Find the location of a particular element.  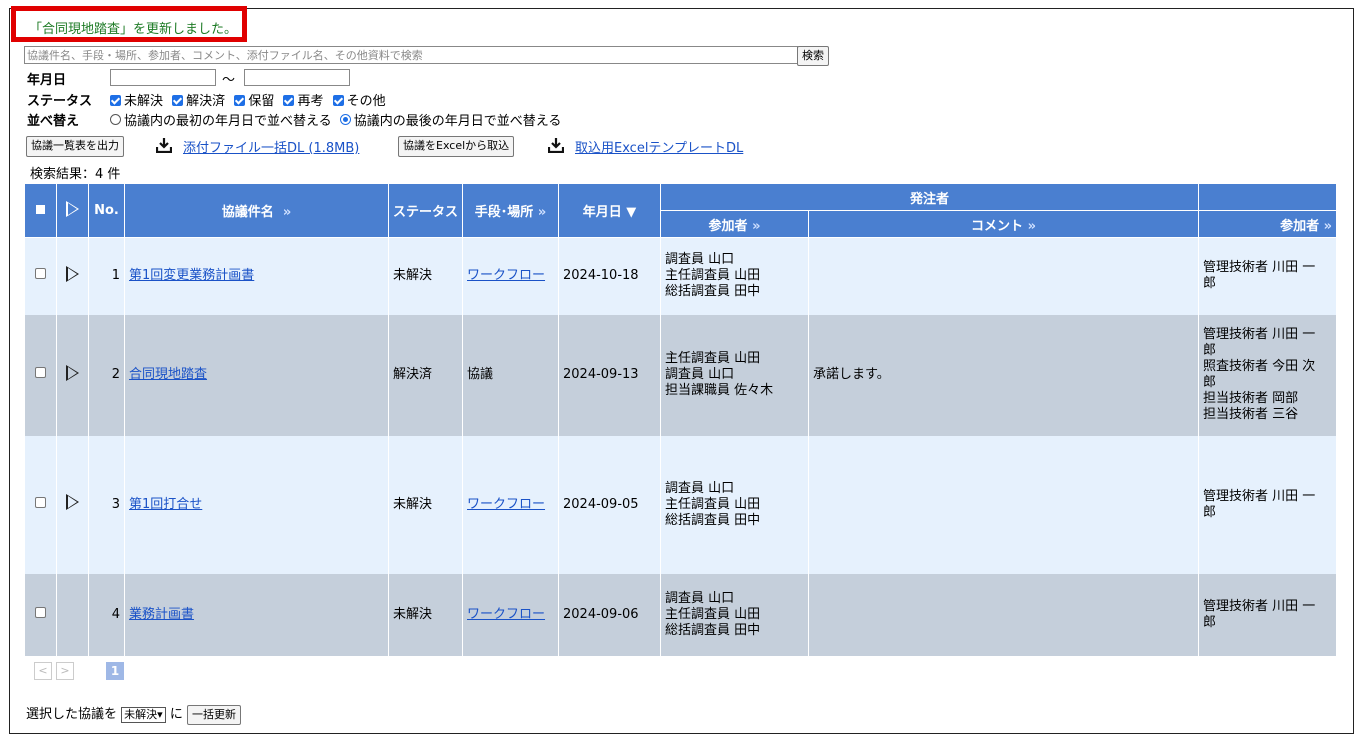

pager-current-page: 1 is located at coordinates (115, 671).